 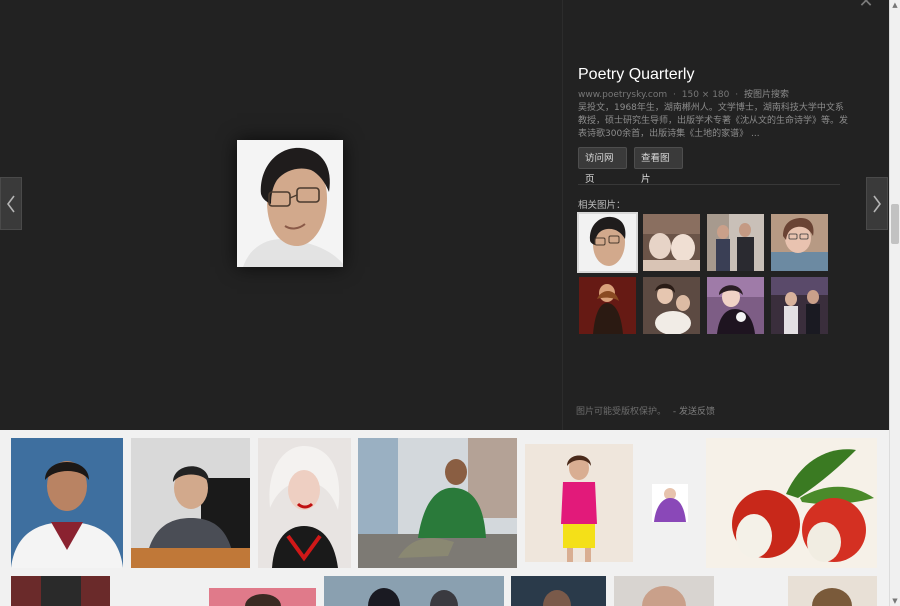 I want to click on view-image-button: 查看图片, so click(x=658, y=166).